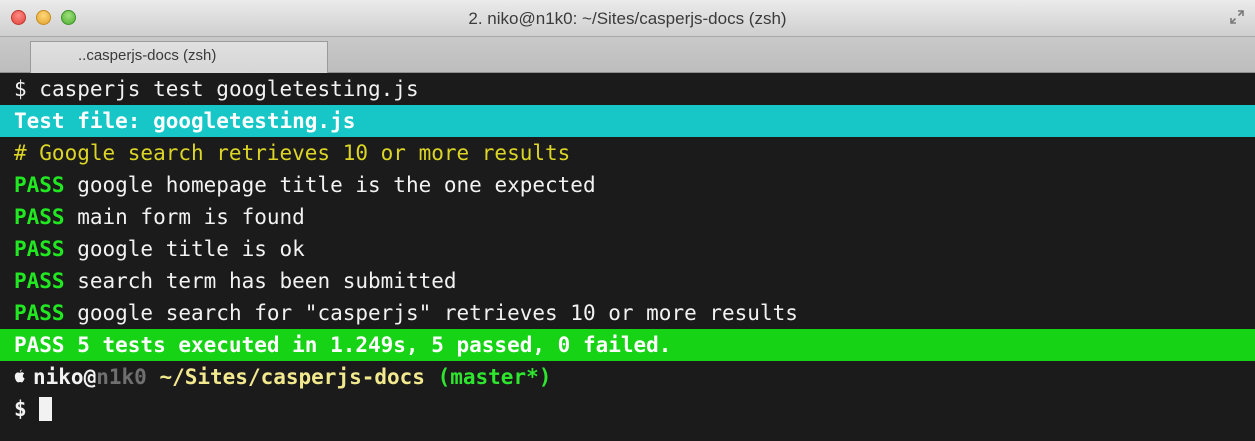  I want to click on test-file-line: Test file: googletesting.js, so click(627, 121).